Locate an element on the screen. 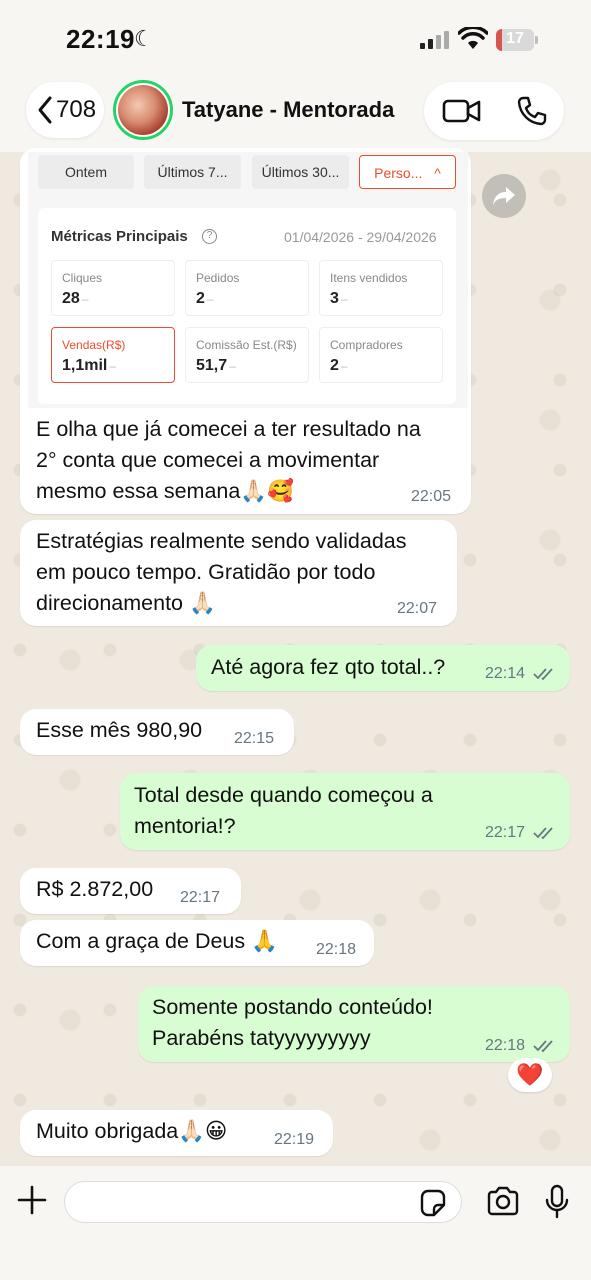  message-text: Até agora fez qto total..? is located at coordinates (328, 667).